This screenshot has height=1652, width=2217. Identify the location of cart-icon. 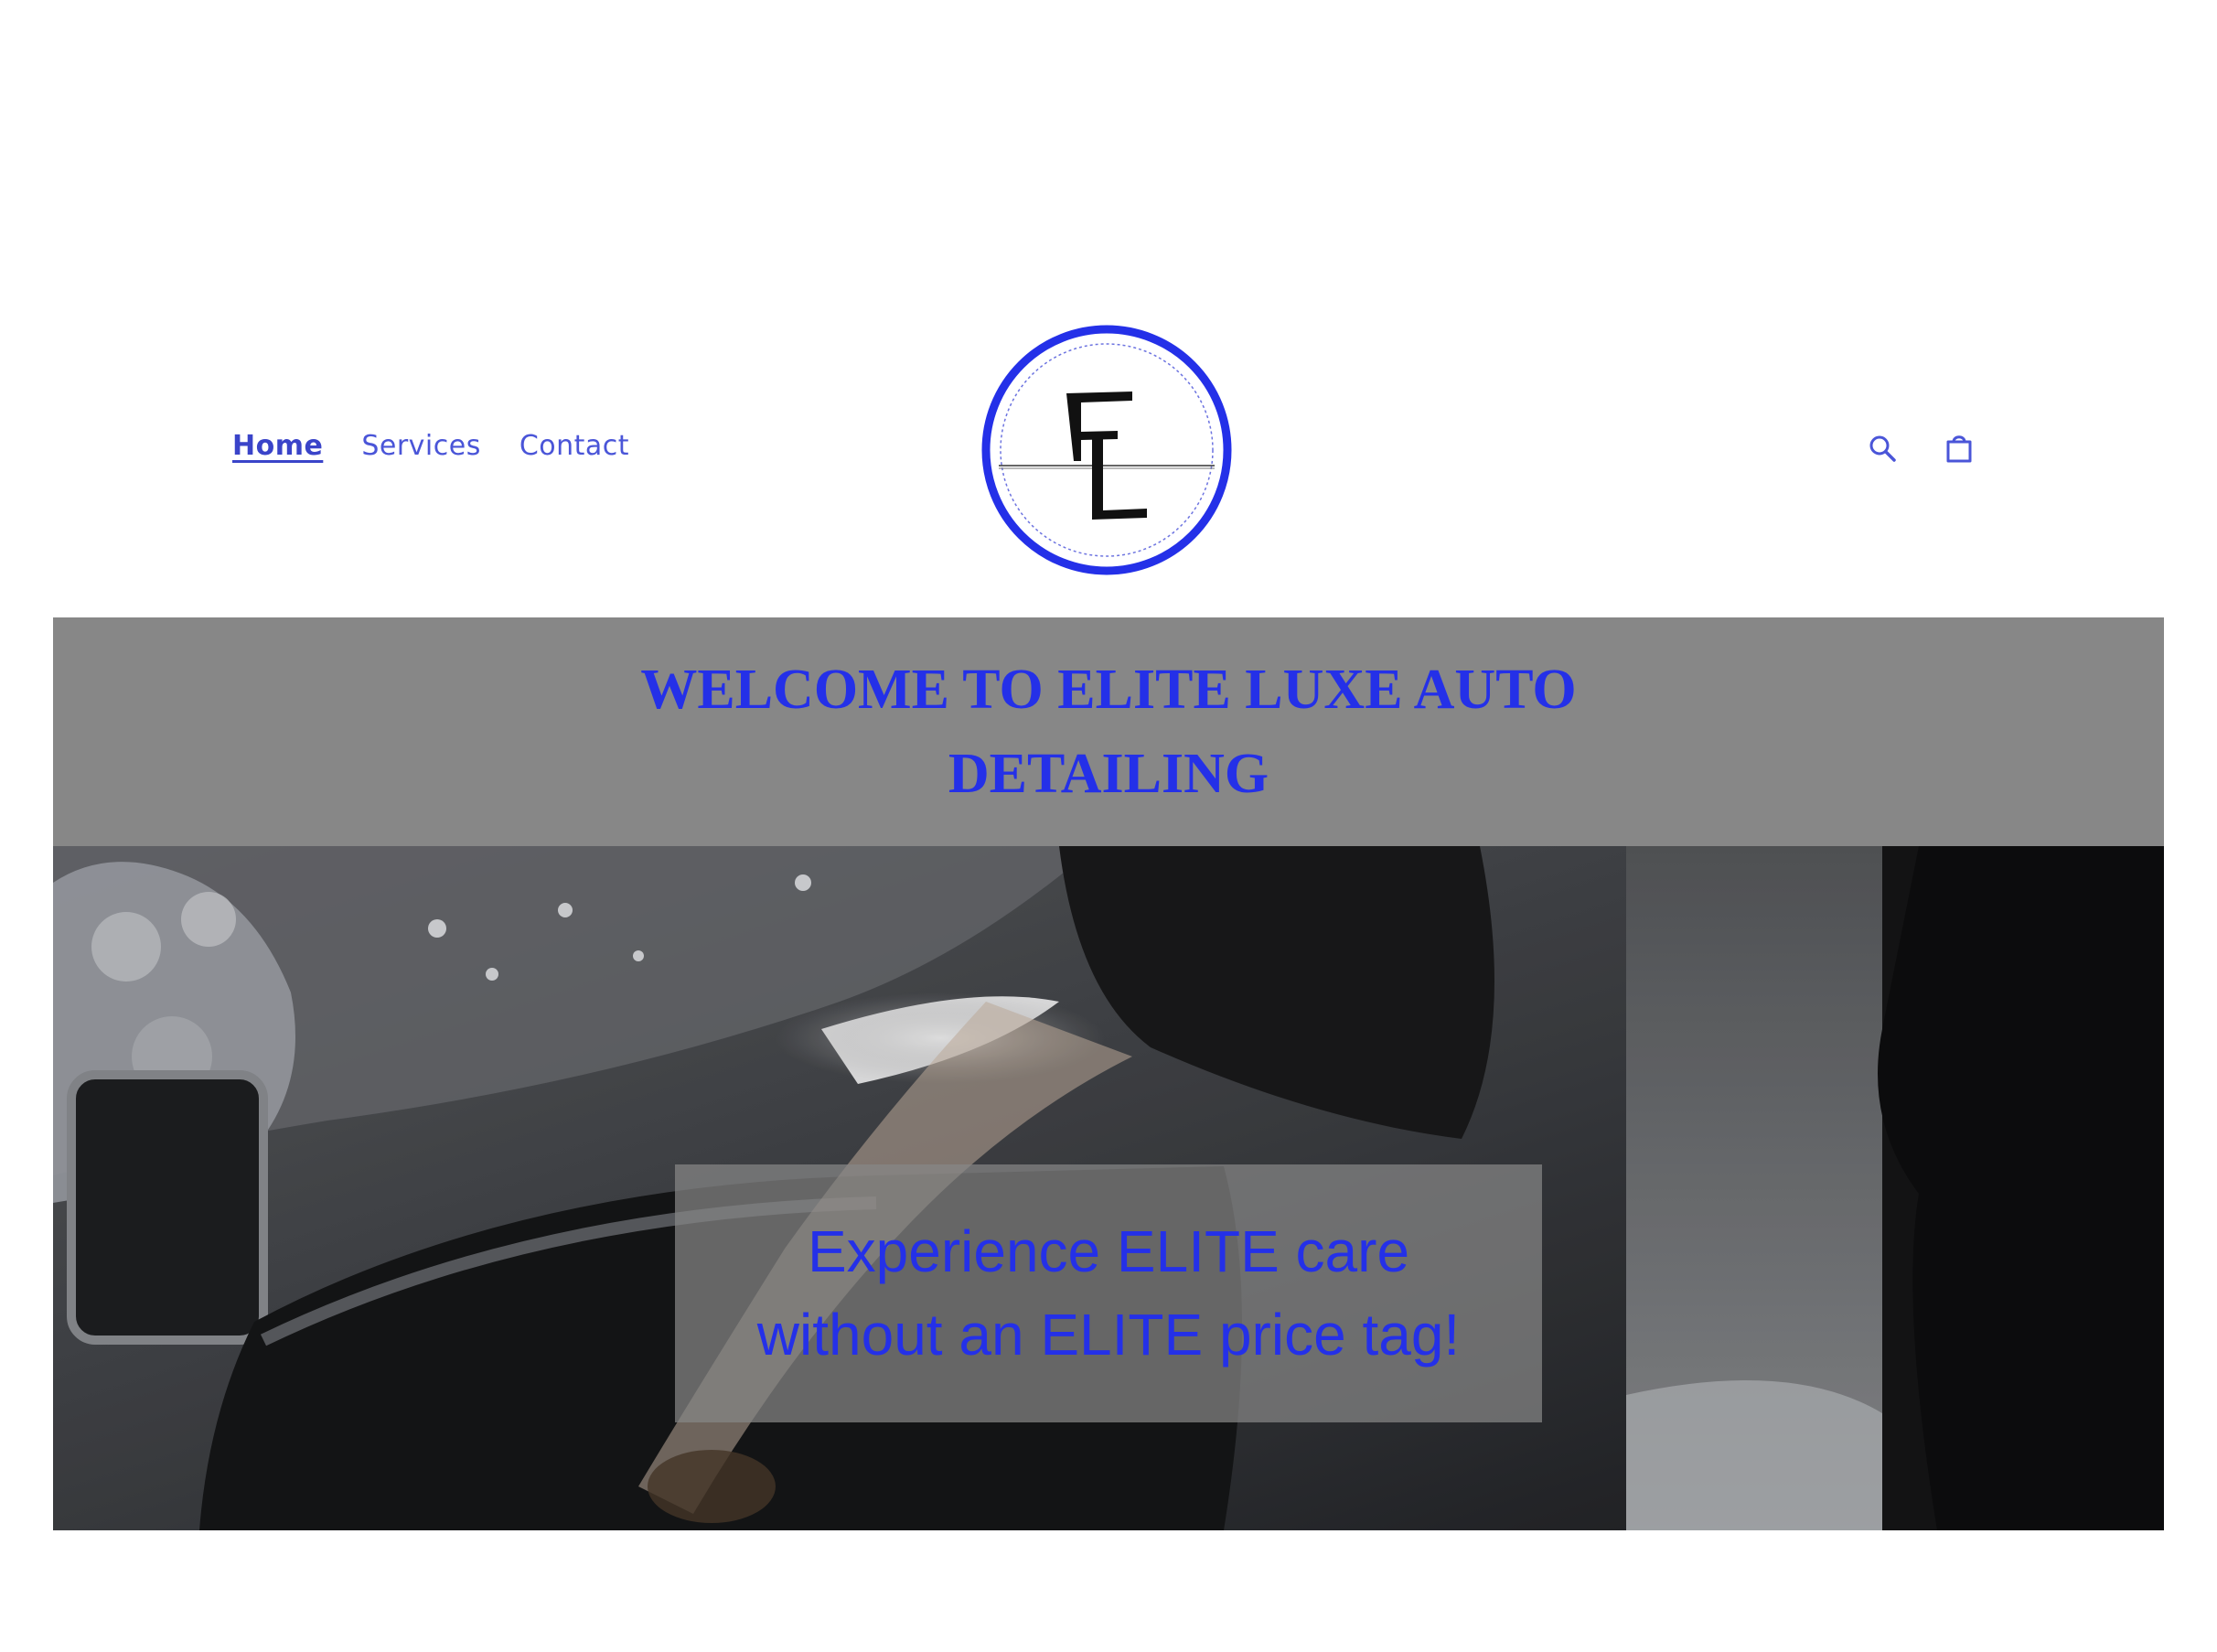
(1959, 449).